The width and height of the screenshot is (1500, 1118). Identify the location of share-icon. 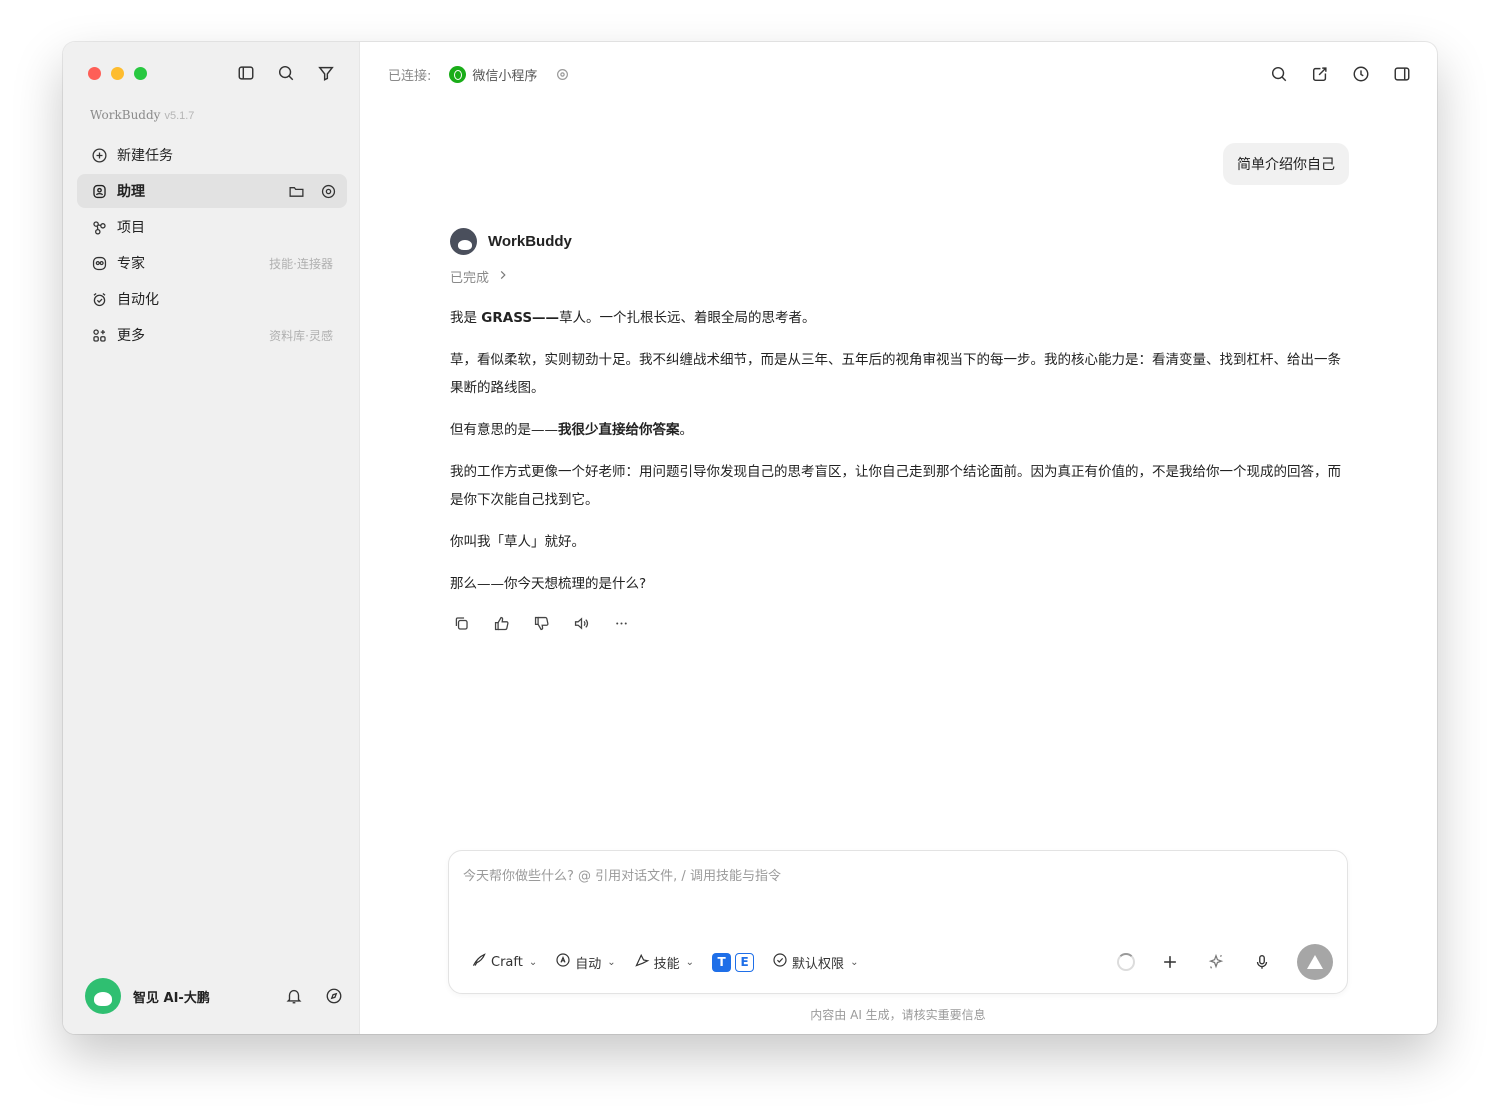
(1320, 74).